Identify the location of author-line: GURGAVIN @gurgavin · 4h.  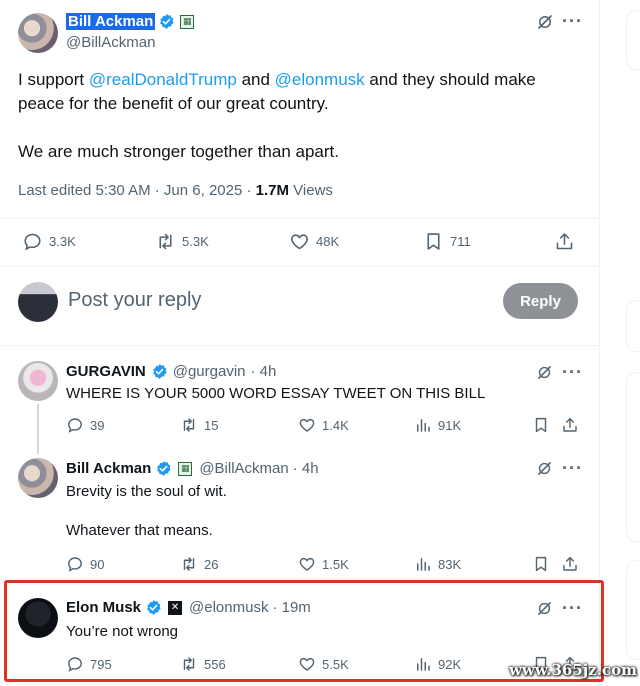
(171, 371).